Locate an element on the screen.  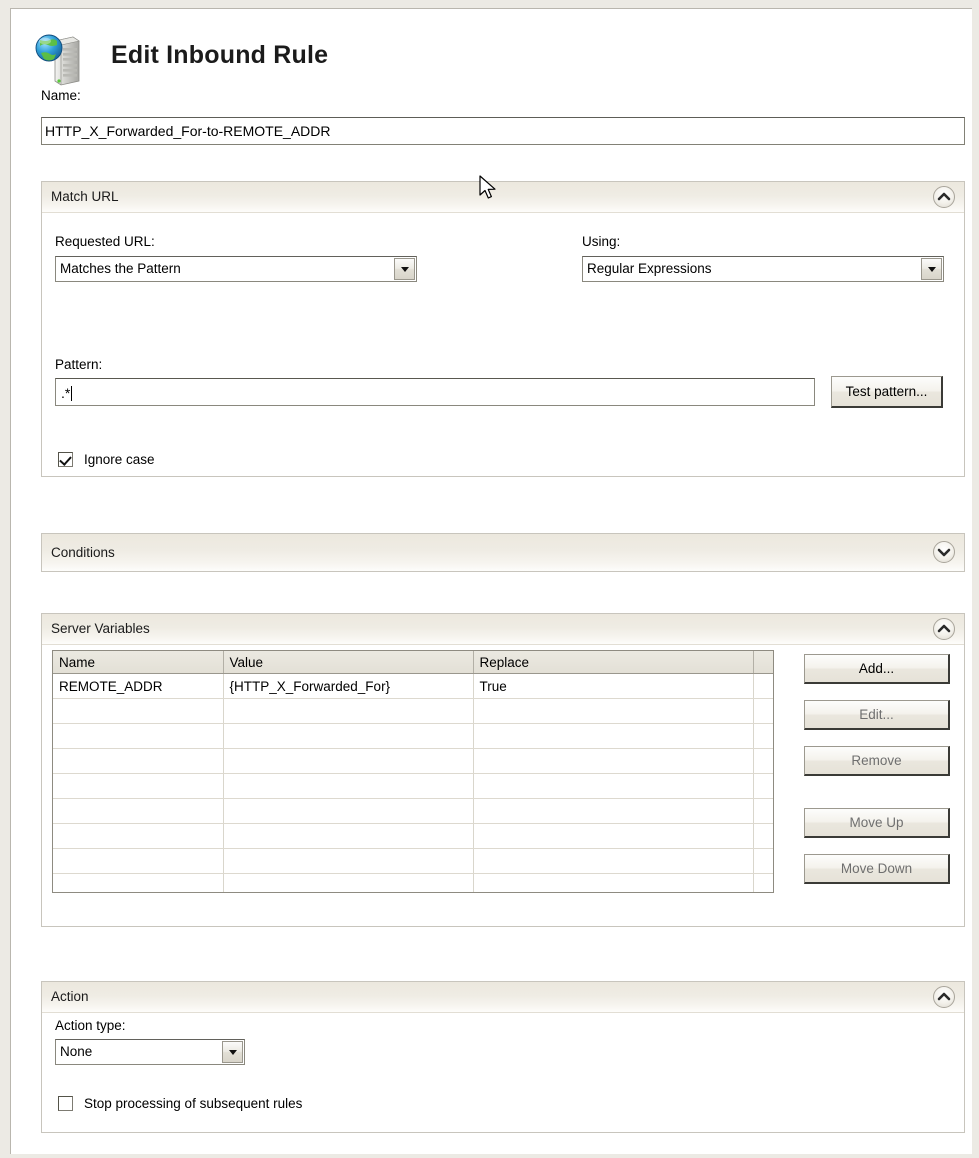
action-title: Action is located at coordinates (70, 996).